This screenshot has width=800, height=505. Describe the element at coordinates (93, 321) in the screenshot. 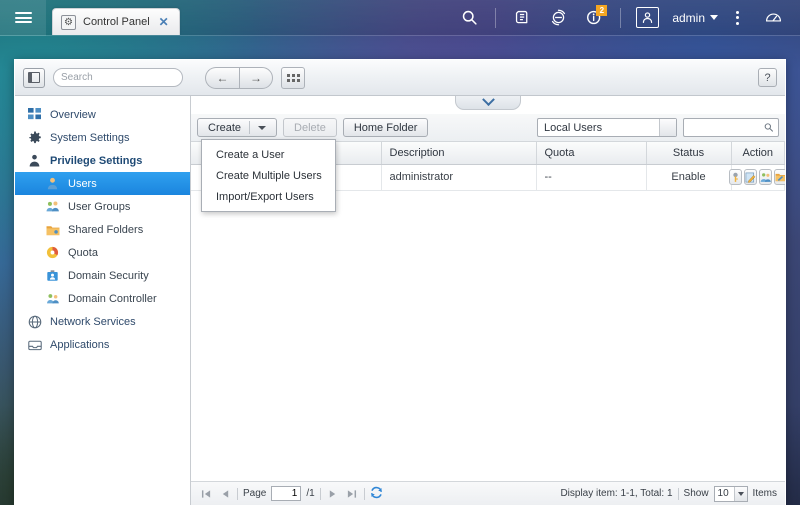

I see `sidebar-item-label: Network Services` at that location.